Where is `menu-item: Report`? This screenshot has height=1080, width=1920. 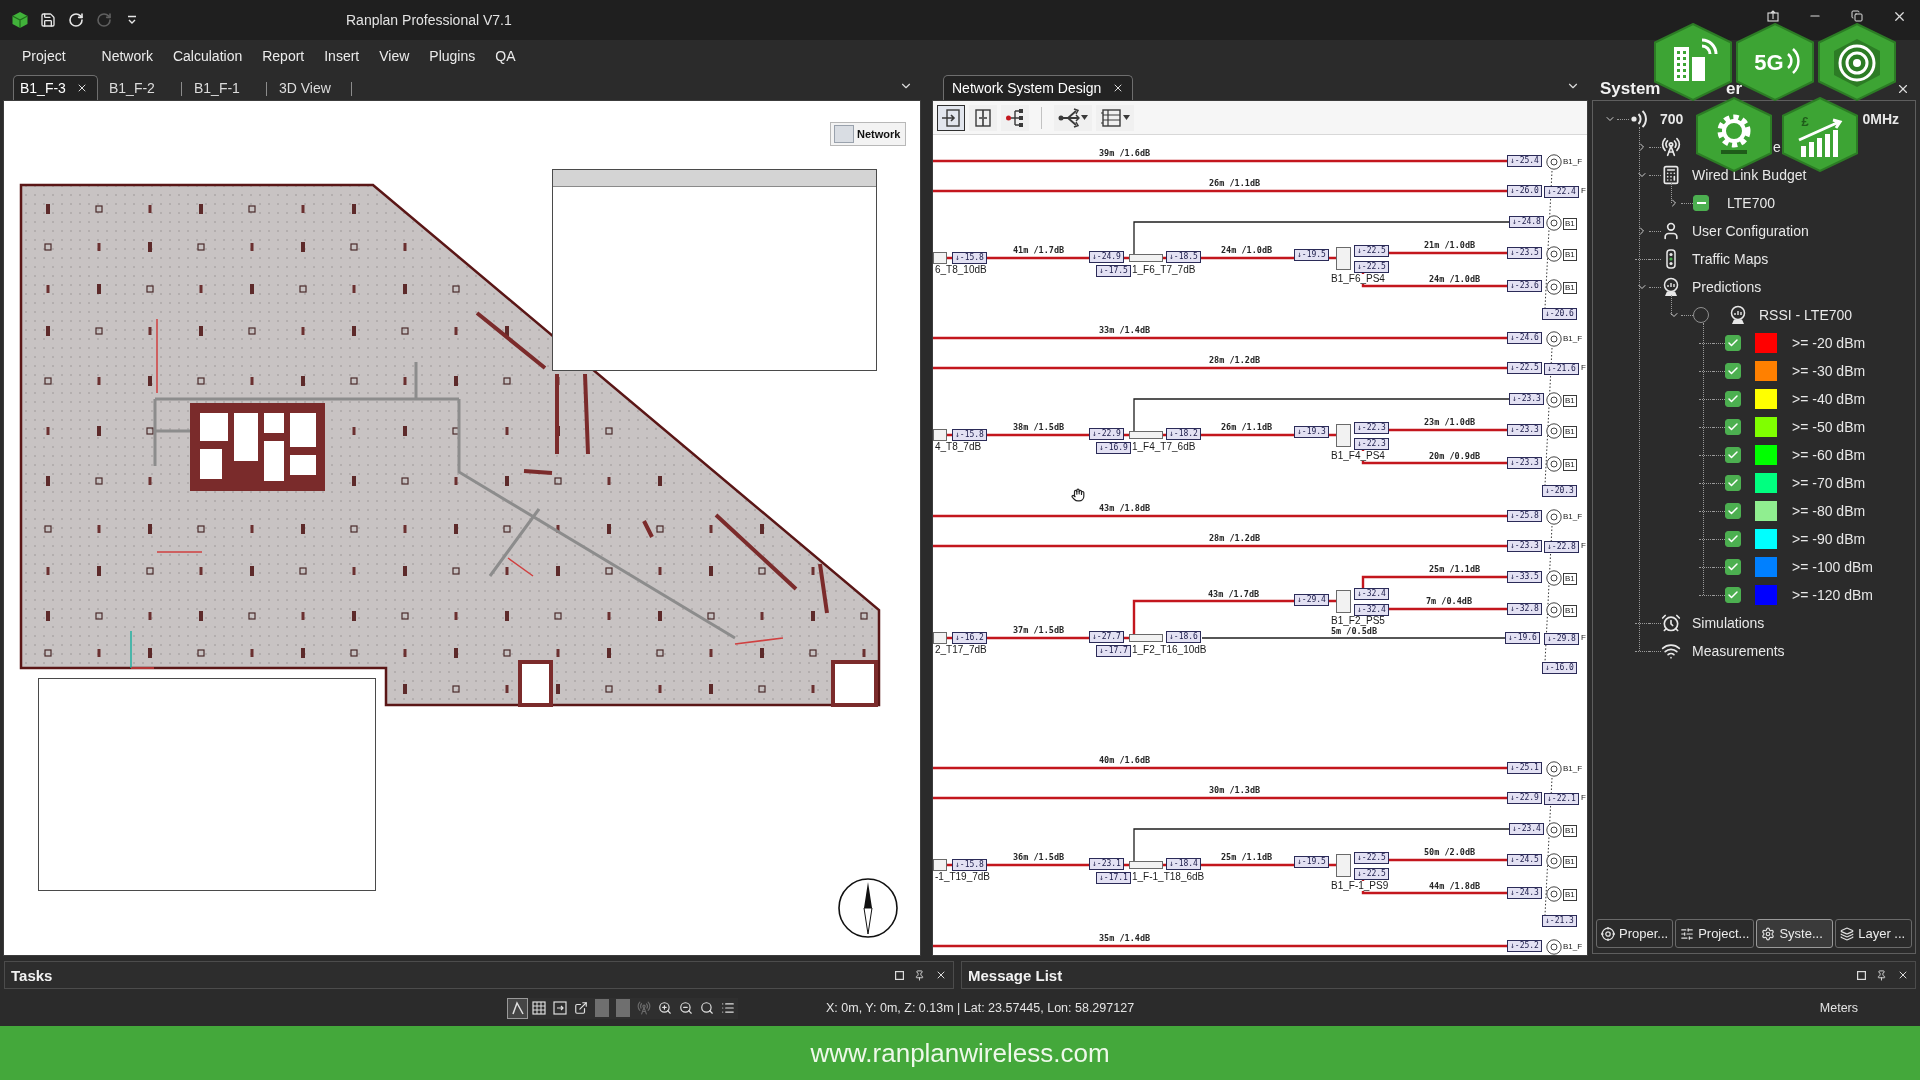 menu-item: Report is located at coordinates (283, 56).